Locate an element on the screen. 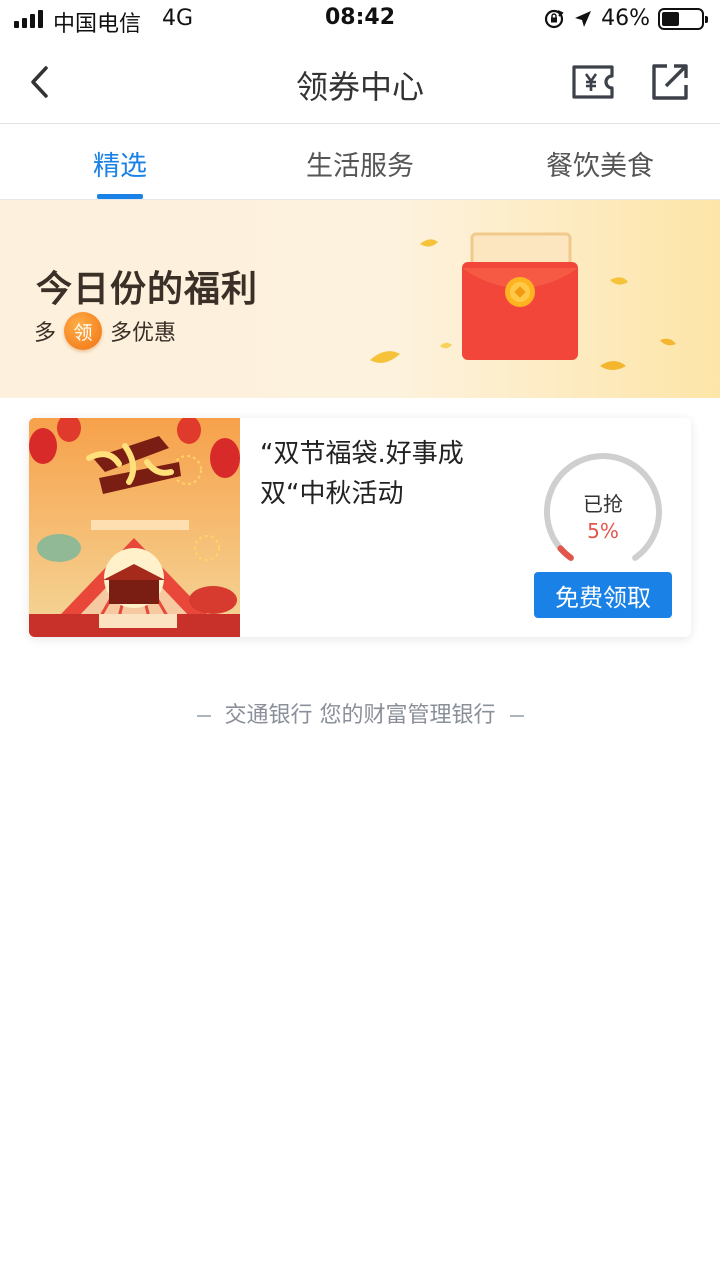 The width and height of the screenshot is (720, 1280). battery-percent: 46% is located at coordinates (625, 18).